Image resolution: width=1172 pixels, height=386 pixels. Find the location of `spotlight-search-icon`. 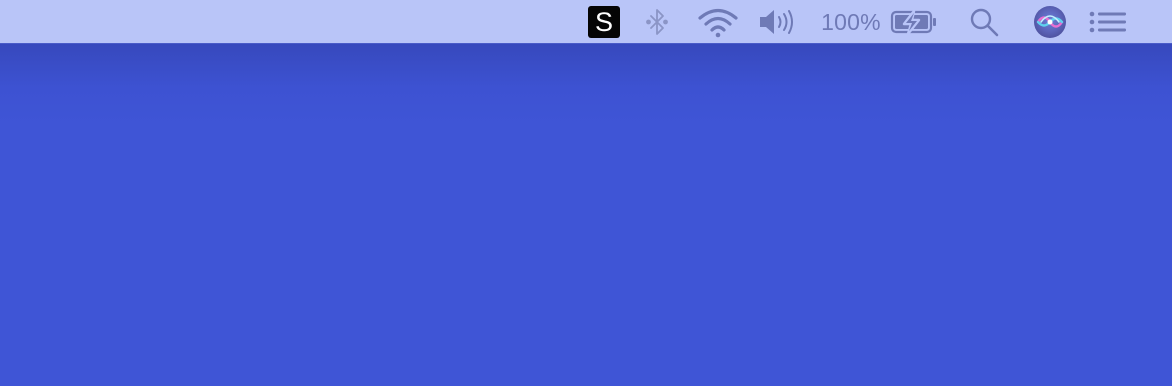

spotlight-search-icon is located at coordinates (984, 22).